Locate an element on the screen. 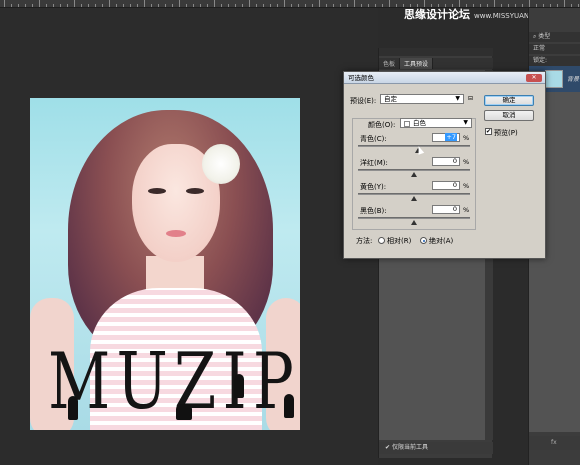 This screenshot has height=465, width=580. slider-label: 青色(C): is located at coordinates (373, 139).